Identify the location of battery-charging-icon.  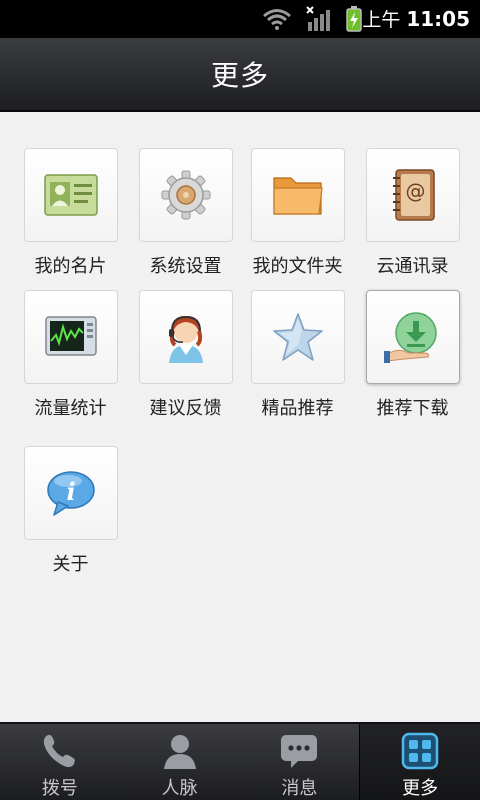
(354, 19).